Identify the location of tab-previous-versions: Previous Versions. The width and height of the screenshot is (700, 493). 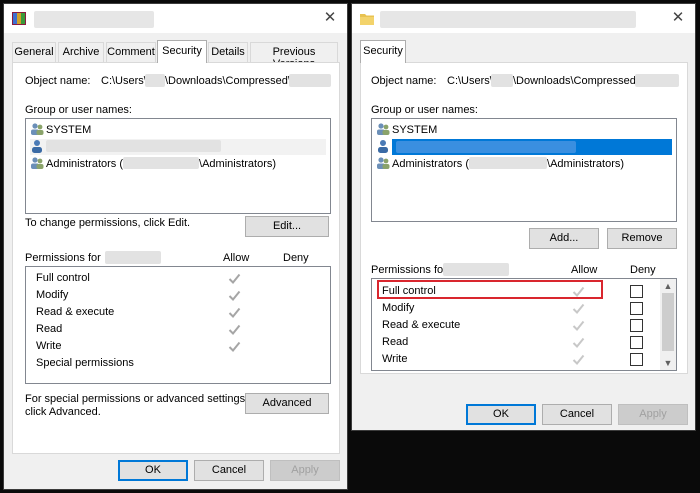
(294, 56).